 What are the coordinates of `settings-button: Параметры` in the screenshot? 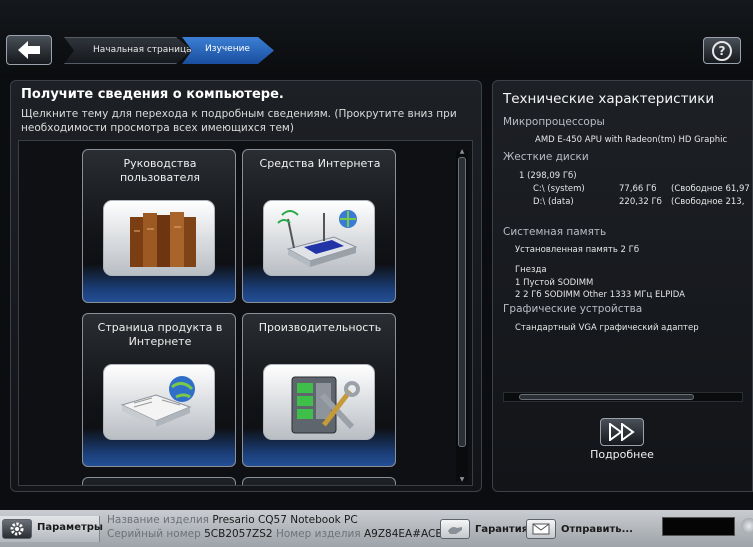 It's located at (51, 529).